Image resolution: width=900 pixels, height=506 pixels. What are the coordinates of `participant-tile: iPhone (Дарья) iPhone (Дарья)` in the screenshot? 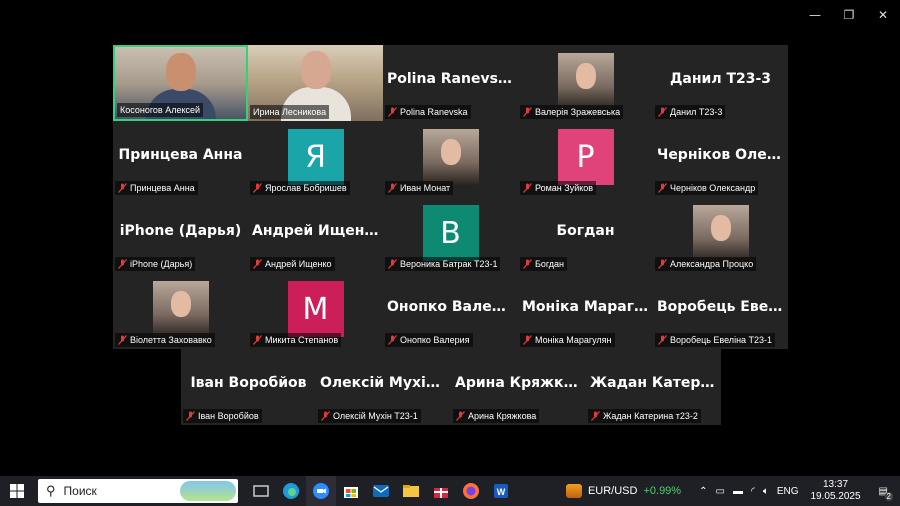 It's located at (180, 235).